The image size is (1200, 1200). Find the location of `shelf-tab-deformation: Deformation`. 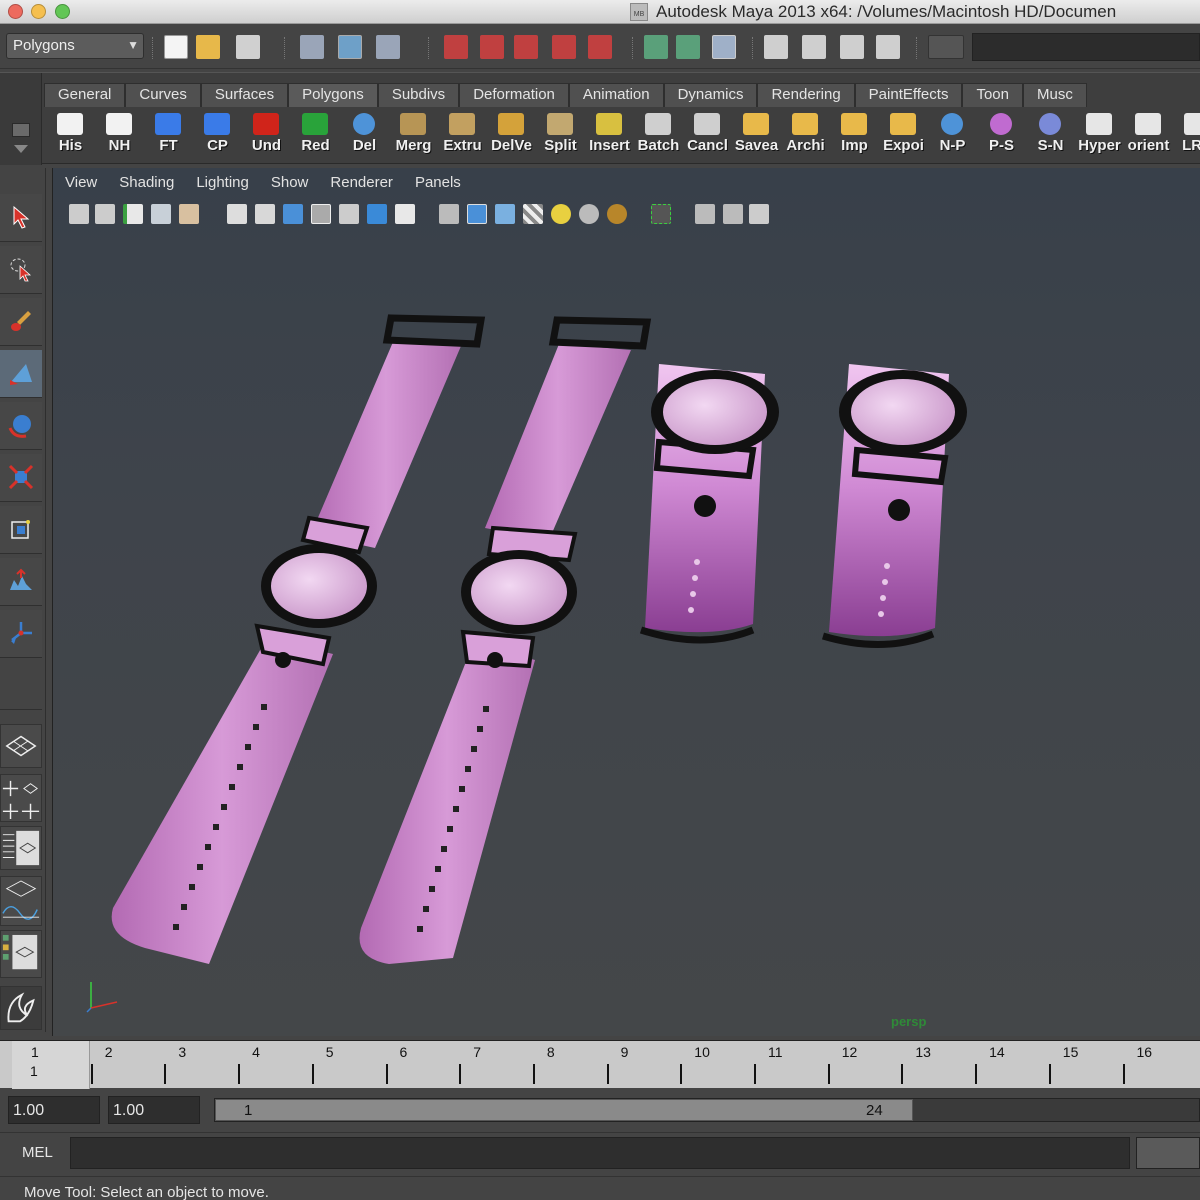

shelf-tab-deformation: Deformation is located at coordinates (514, 95).